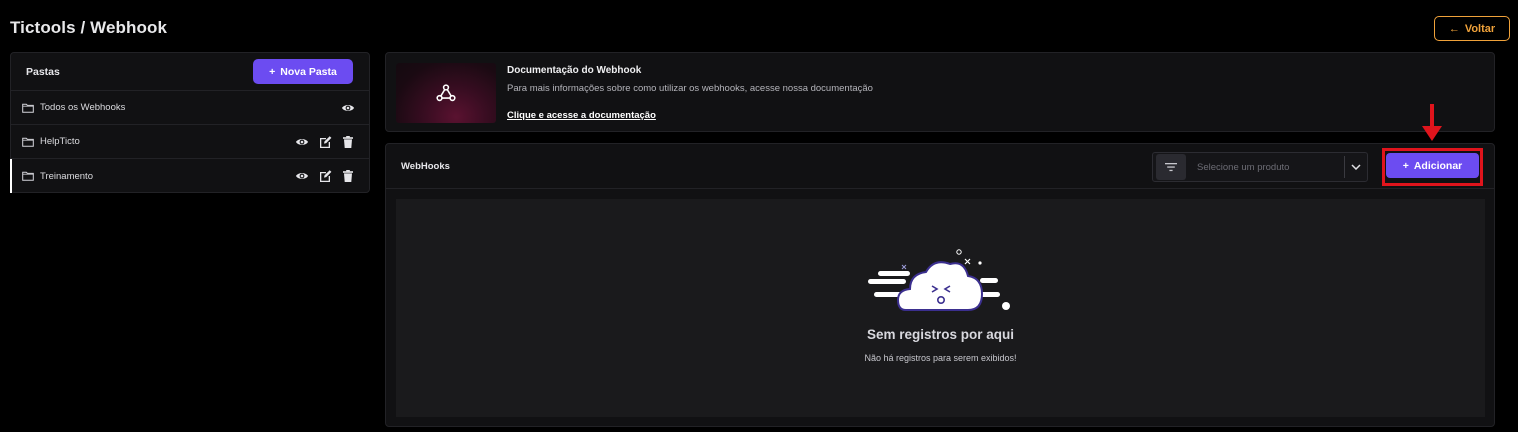  What do you see at coordinates (939, 280) in the screenshot?
I see `empty-cloud-illustration` at bounding box center [939, 280].